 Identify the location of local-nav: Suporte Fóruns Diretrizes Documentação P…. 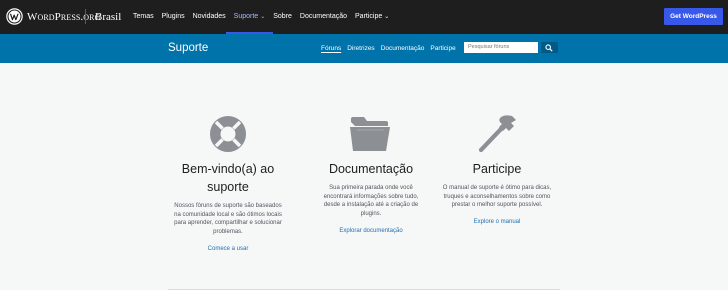
(364, 48).